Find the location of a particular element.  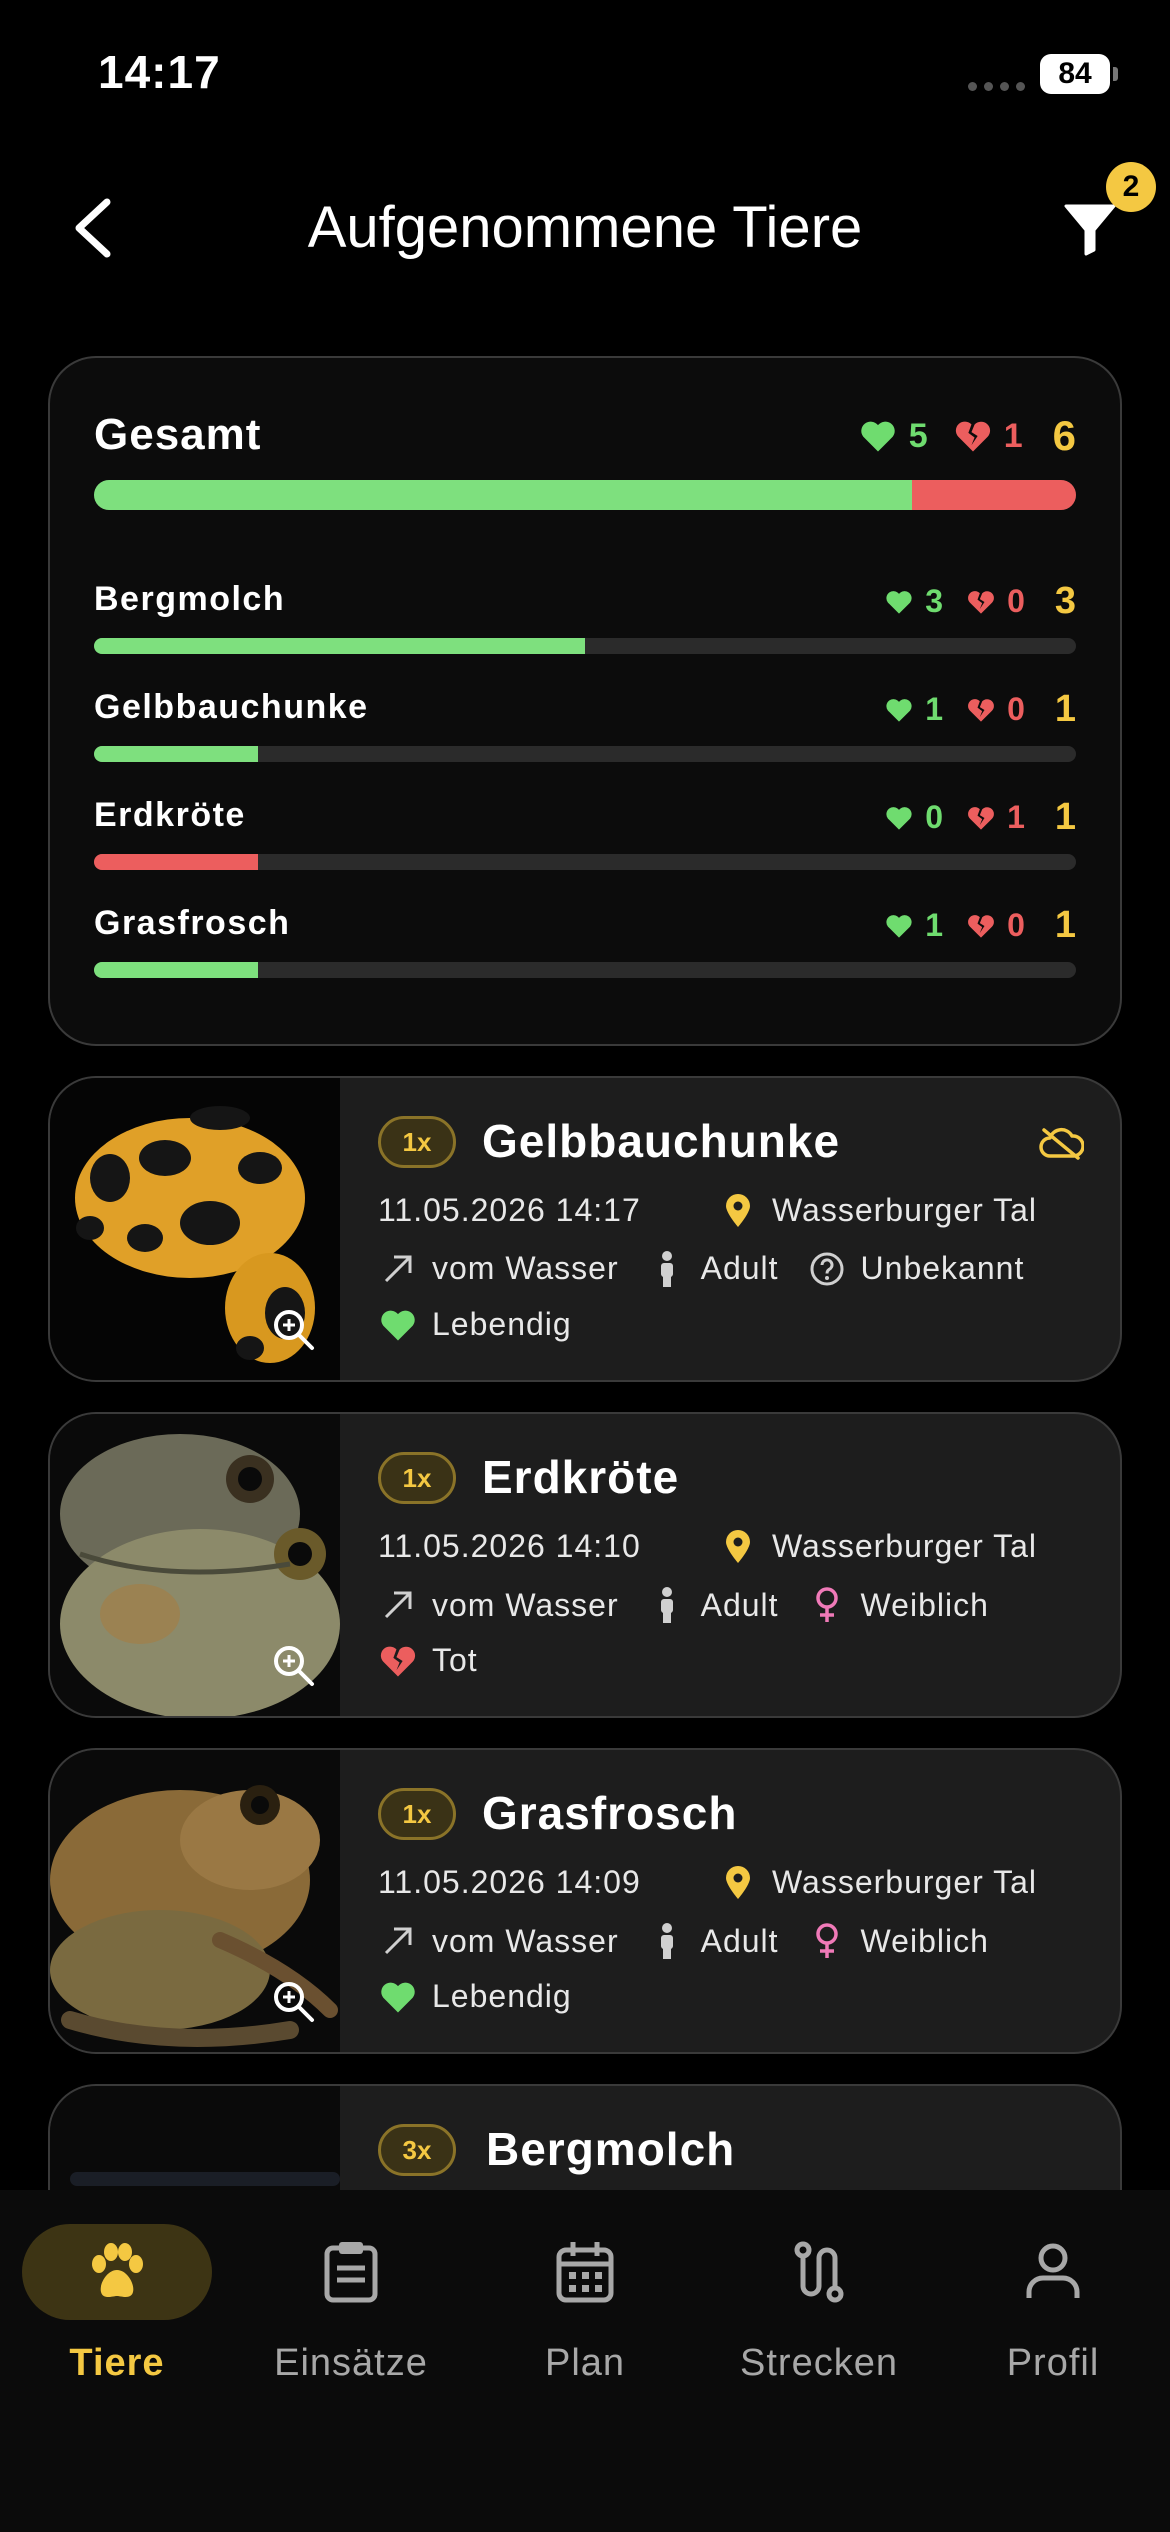

bottom-navigation: Tiere Einsätze Plan Strecken Profil is located at coordinates (585, 2361).